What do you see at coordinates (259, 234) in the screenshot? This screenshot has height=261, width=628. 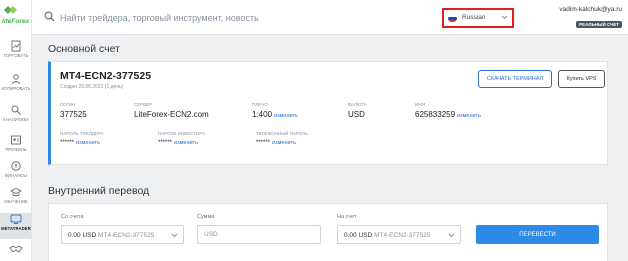 I see `amount-input` at bounding box center [259, 234].